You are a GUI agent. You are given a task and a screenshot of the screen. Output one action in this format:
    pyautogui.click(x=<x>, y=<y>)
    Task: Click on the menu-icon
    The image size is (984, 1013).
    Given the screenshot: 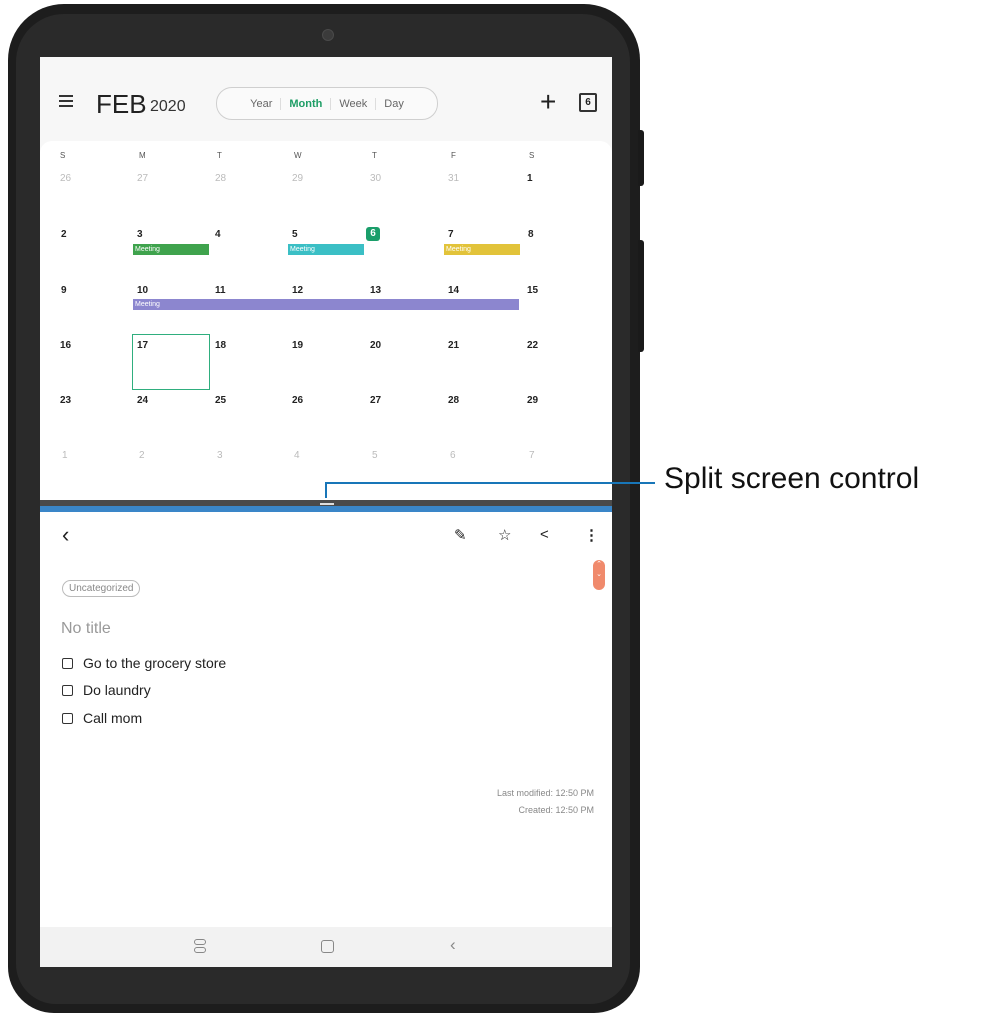 What is the action you would take?
    pyautogui.click(x=66, y=101)
    